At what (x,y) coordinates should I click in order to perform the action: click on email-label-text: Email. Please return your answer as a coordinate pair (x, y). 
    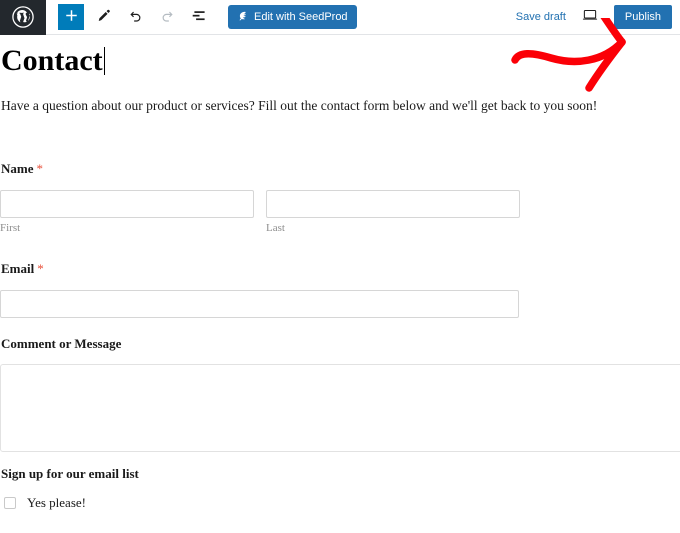
    Looking at the image, I should click on (18, 268).